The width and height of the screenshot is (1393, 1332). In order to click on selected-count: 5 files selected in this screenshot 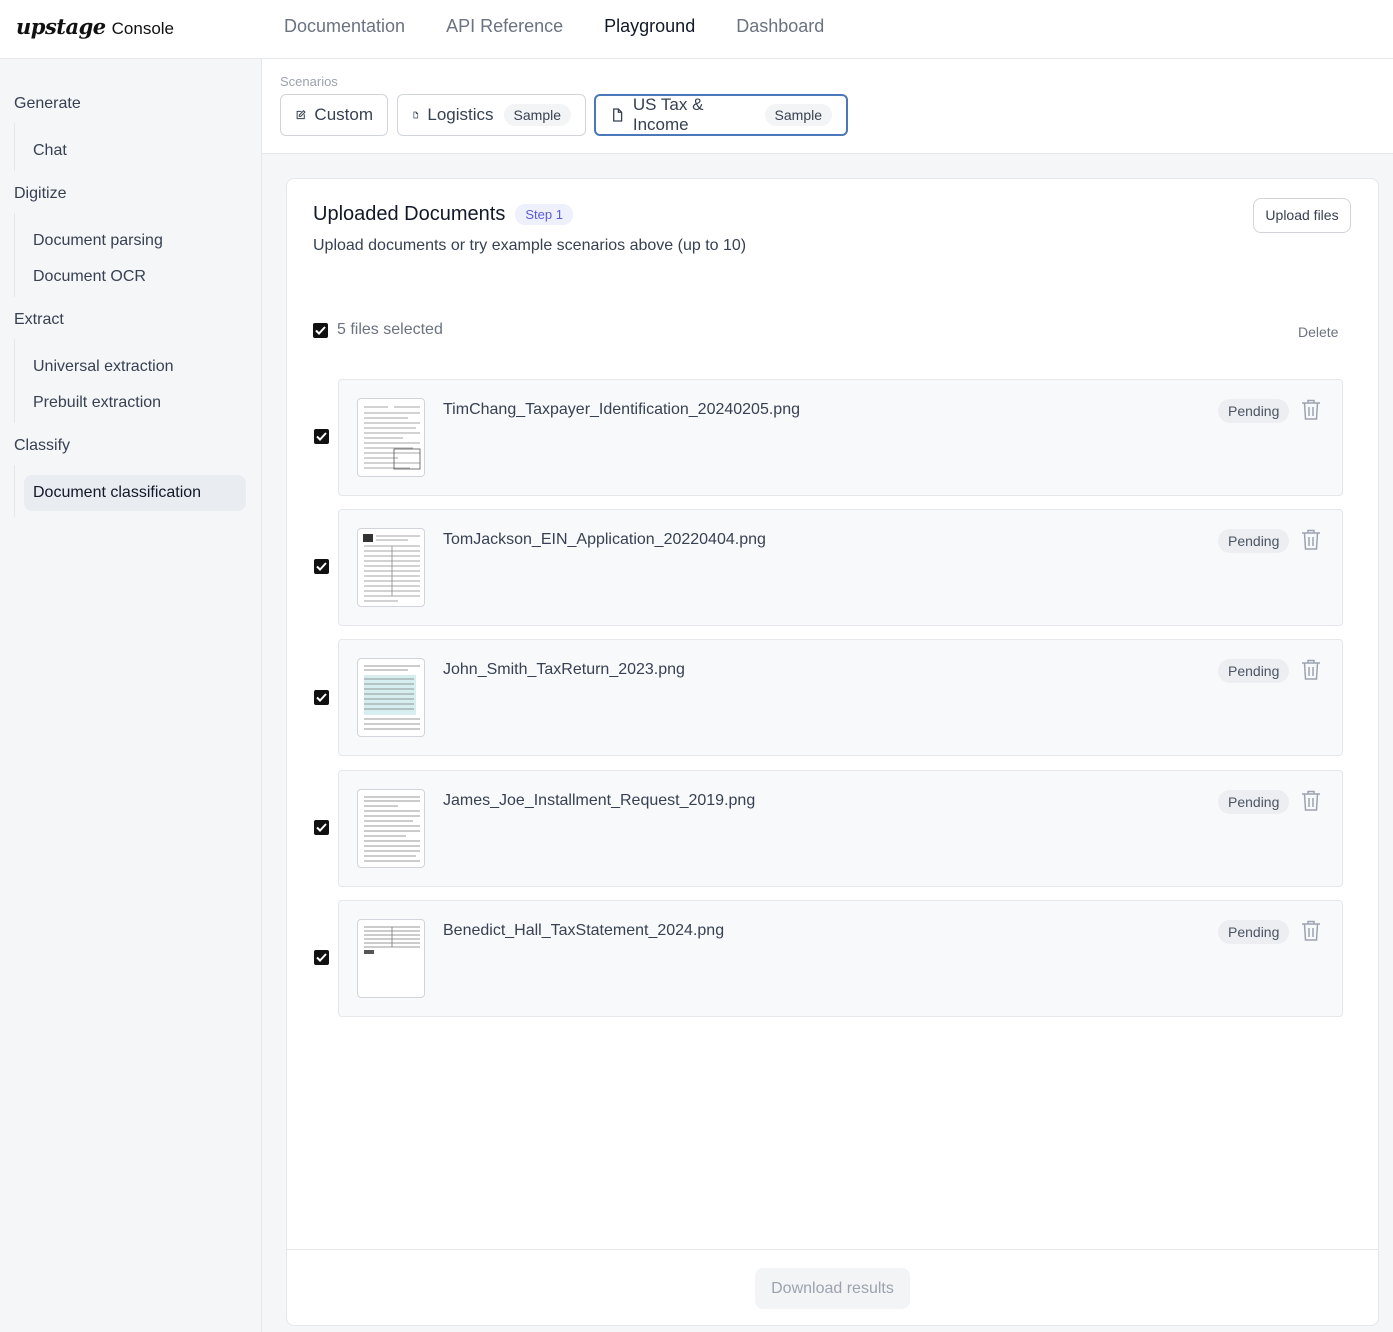, I will do `click(390, 329)`.